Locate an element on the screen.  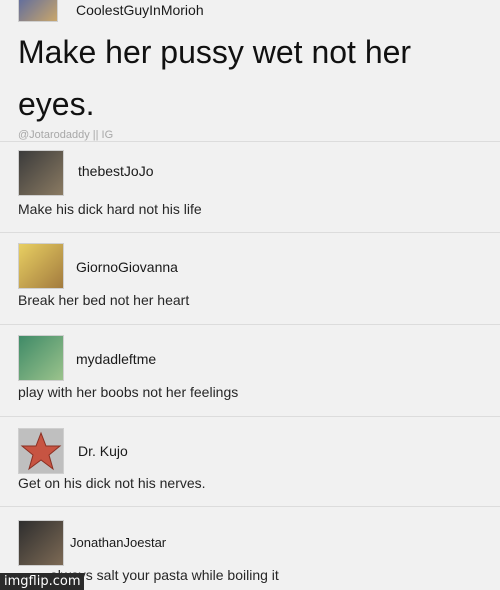
username-giornogiovanna: GiornoGiovanna is located at coordinates (127, 267).